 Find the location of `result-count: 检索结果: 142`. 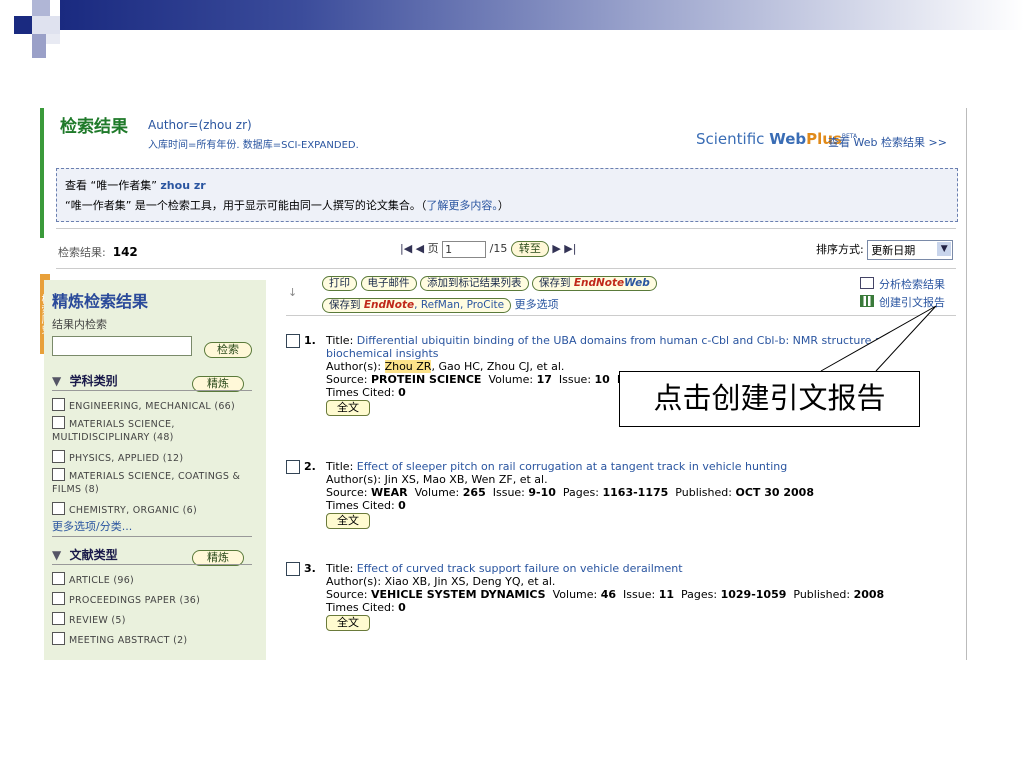

result-count: 检索结果: 142 is located at coordinates (98, 252).